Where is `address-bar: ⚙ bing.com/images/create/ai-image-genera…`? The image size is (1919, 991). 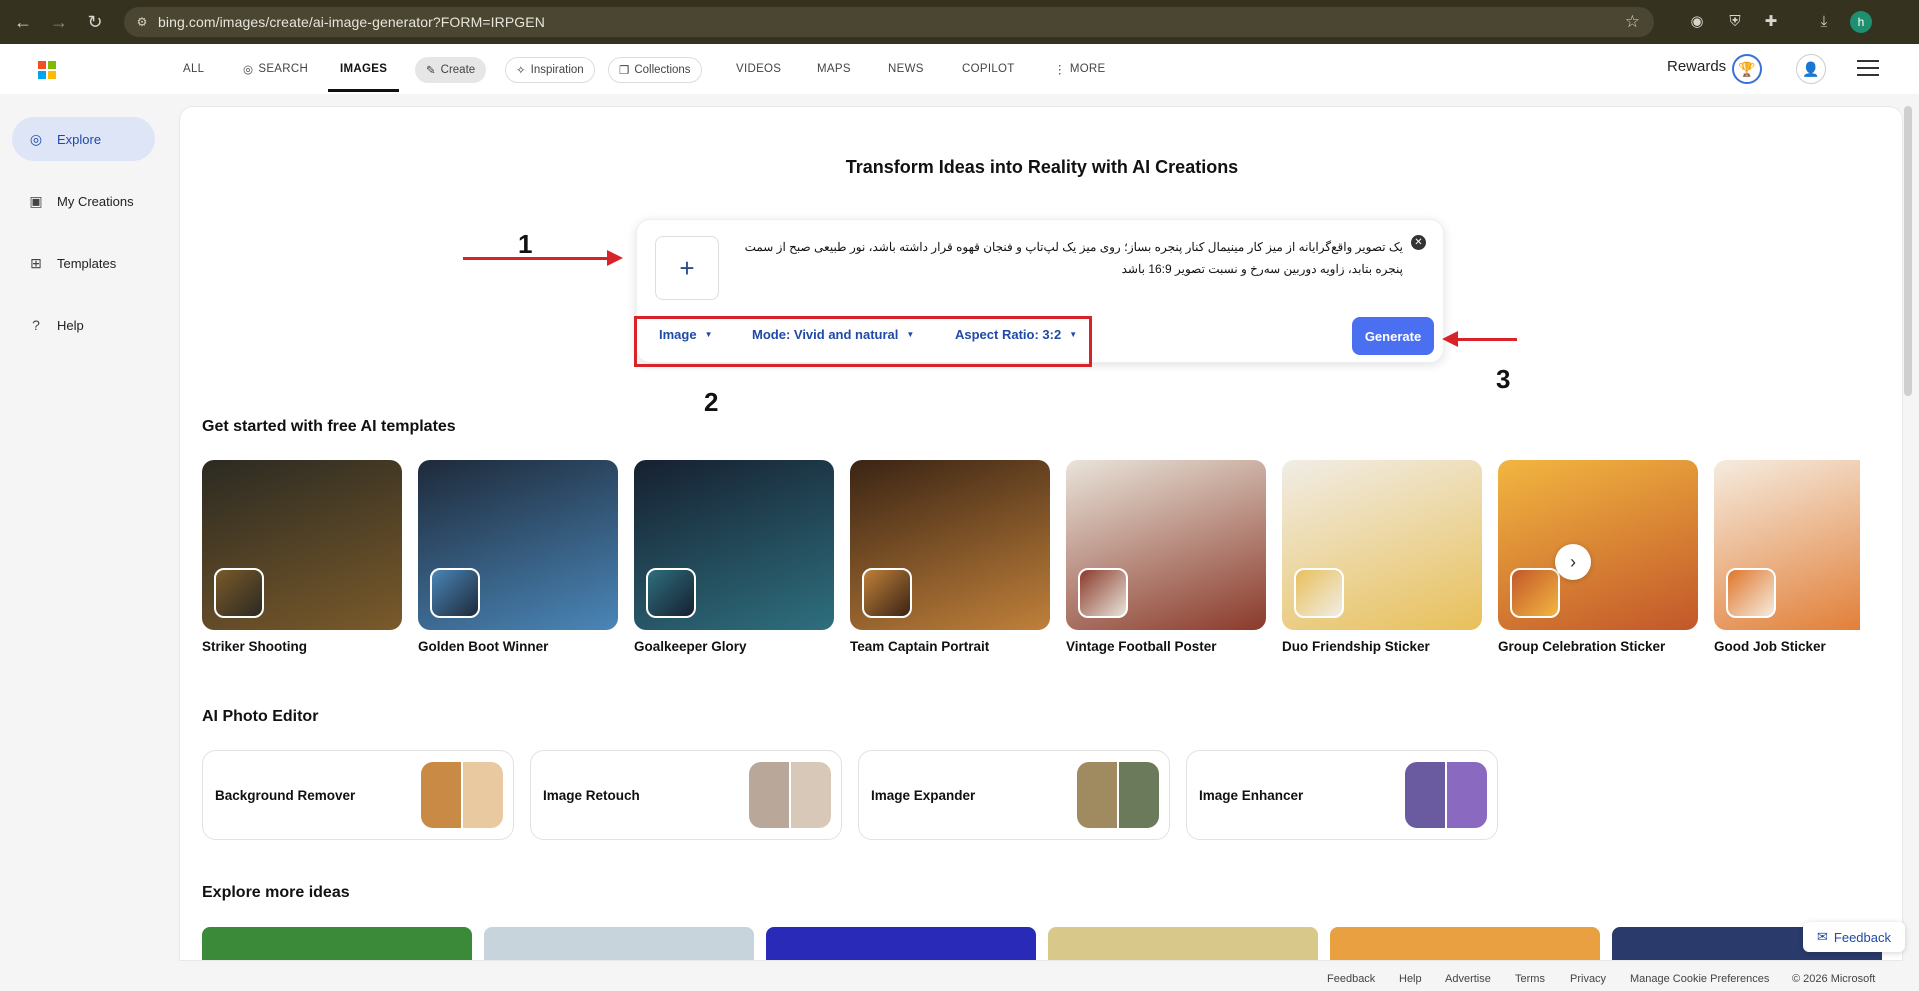 address-bar: ⚙ bing.com/images/create/ai-image-genera… is located at coordinates (889, 22).